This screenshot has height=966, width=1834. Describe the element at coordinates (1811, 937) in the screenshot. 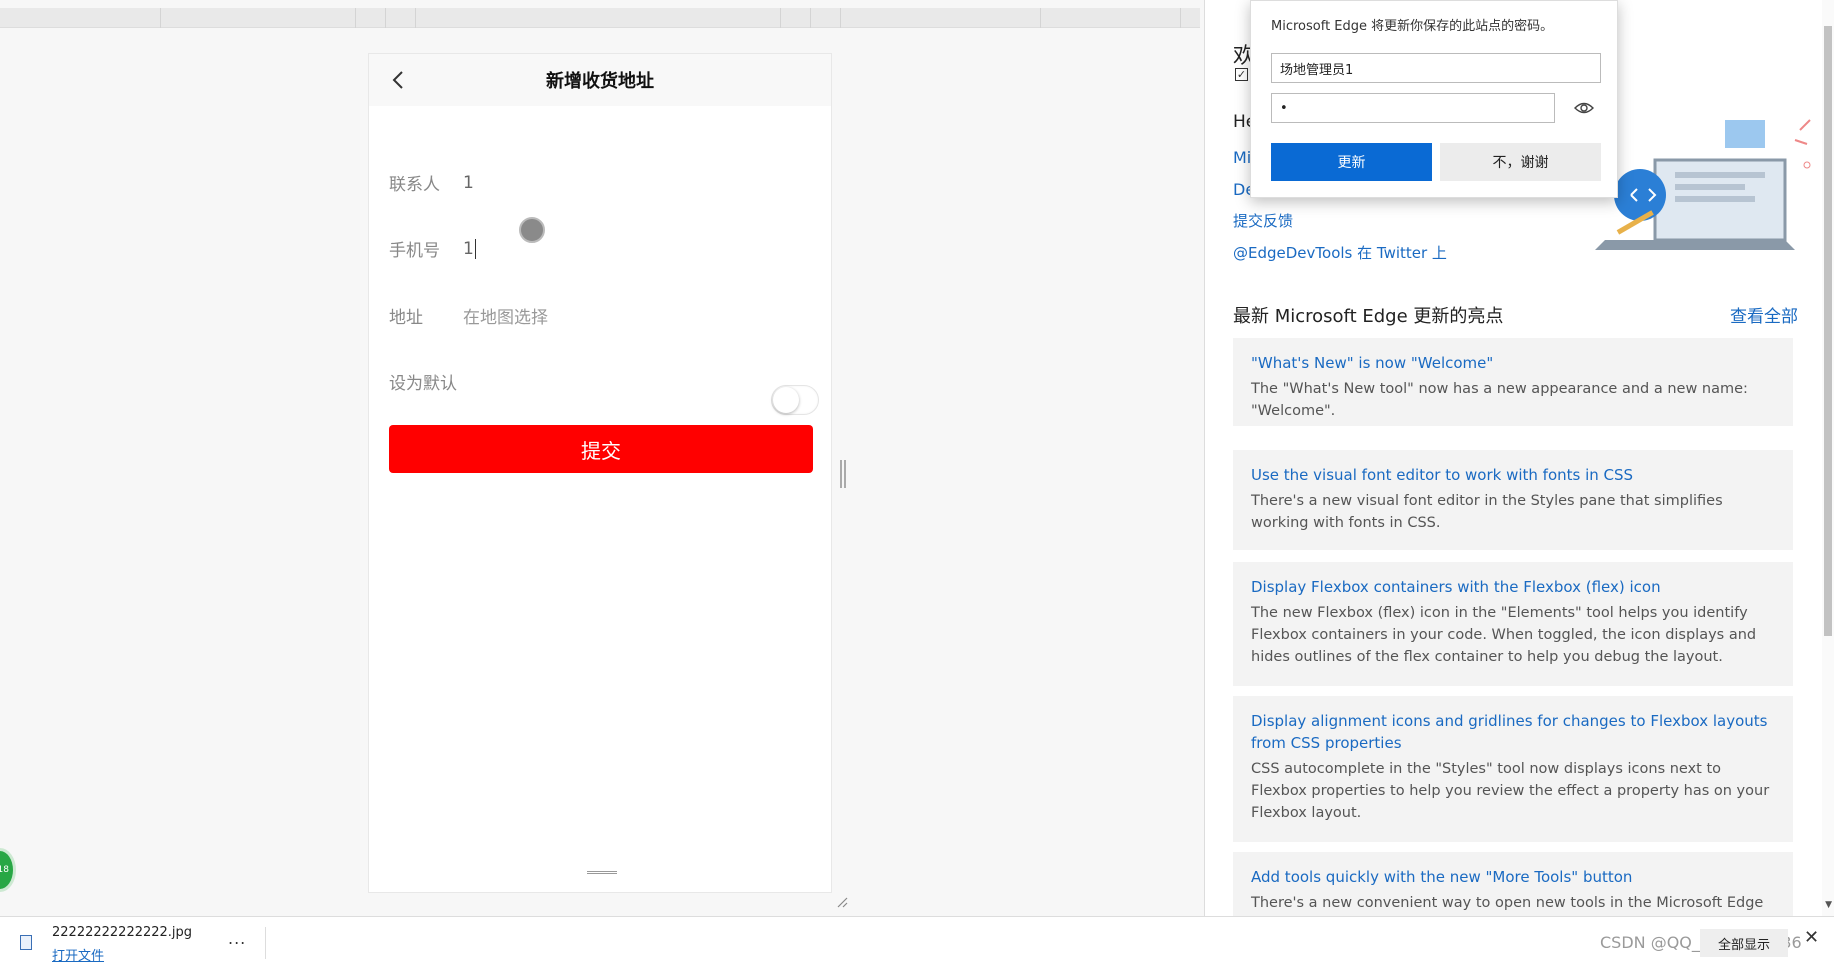

I see `close-download-bar-icon: ✕` at that location.